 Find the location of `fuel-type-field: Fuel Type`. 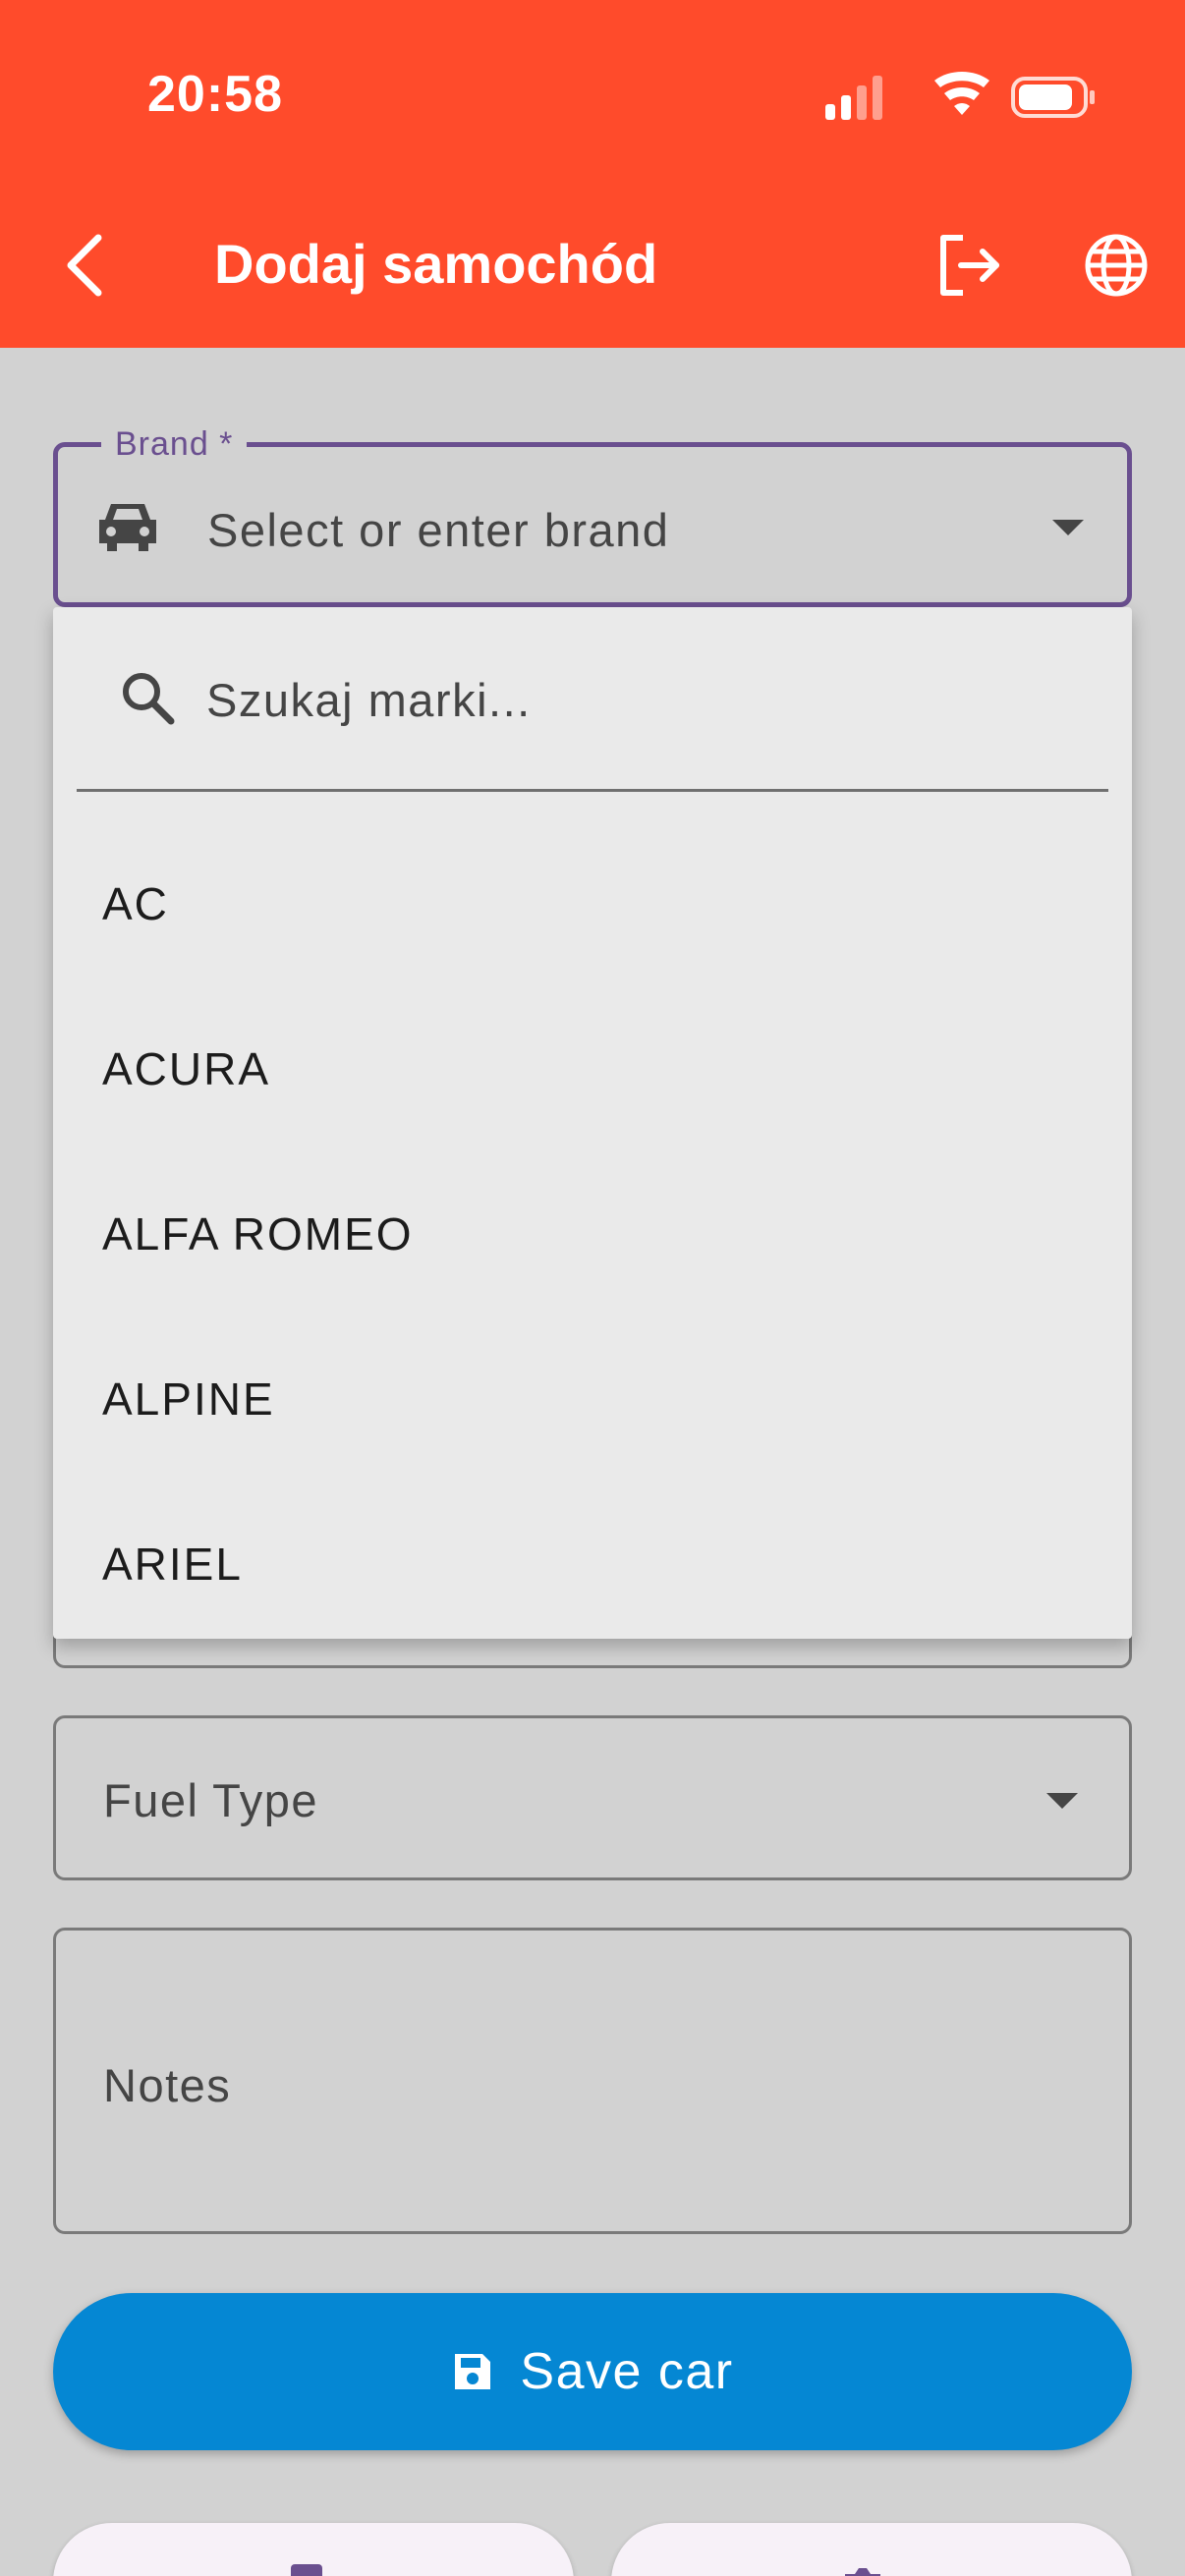

fuel-type-field: Fuel Type is located at coordinates (592, 1797).